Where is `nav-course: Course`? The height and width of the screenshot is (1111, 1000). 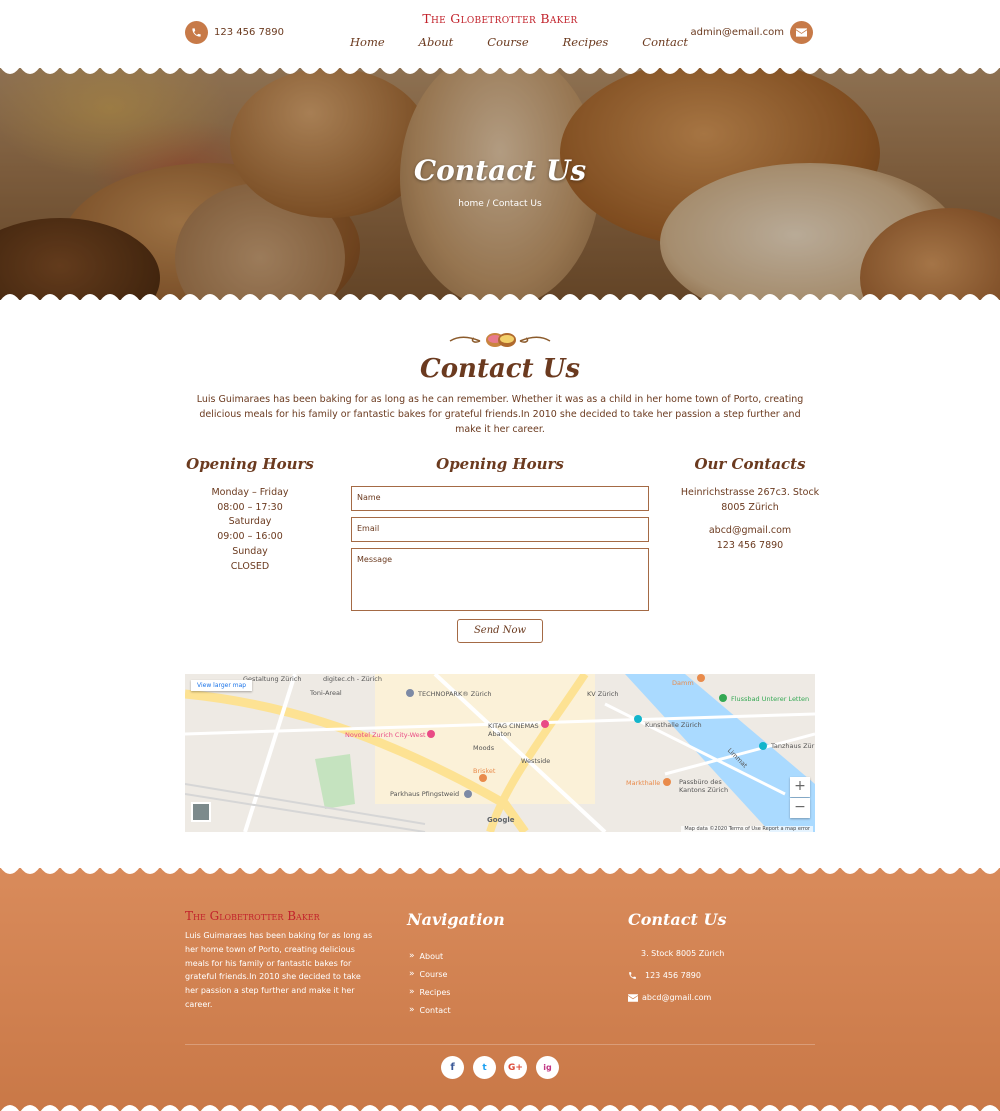
nav-course: Course is located at coordinates (507, 42).